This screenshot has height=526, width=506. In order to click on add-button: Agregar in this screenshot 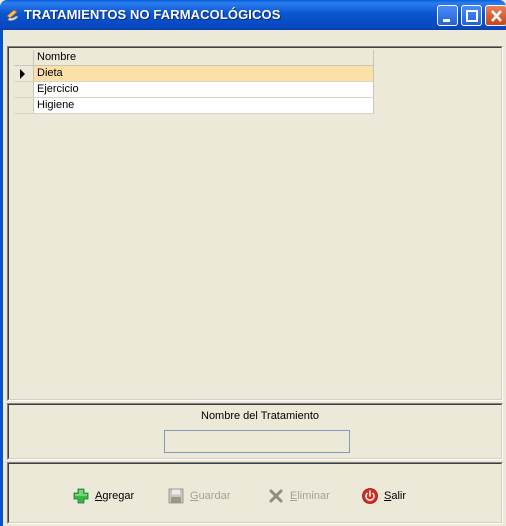, I will do `click(103, 496)`.